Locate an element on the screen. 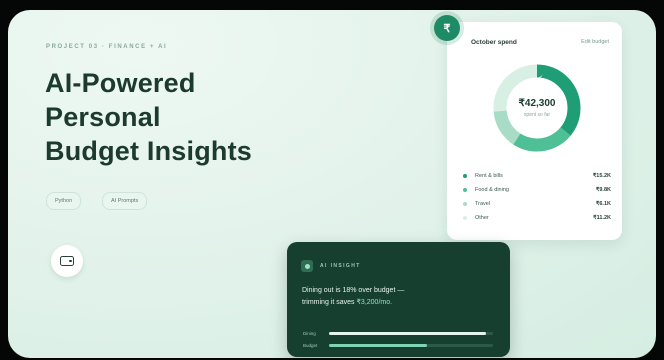  legend-label: Travel is located at coordinates (483, 204).